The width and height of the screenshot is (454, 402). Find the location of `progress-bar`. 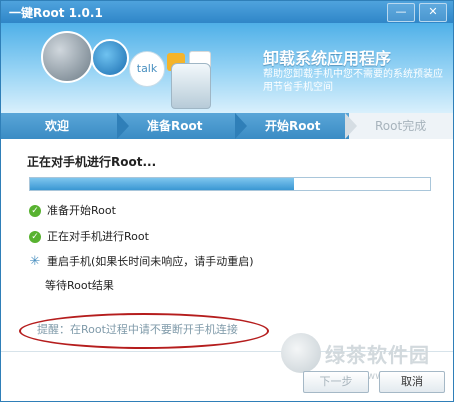

progress-bar is located at coordinates (230, 184).